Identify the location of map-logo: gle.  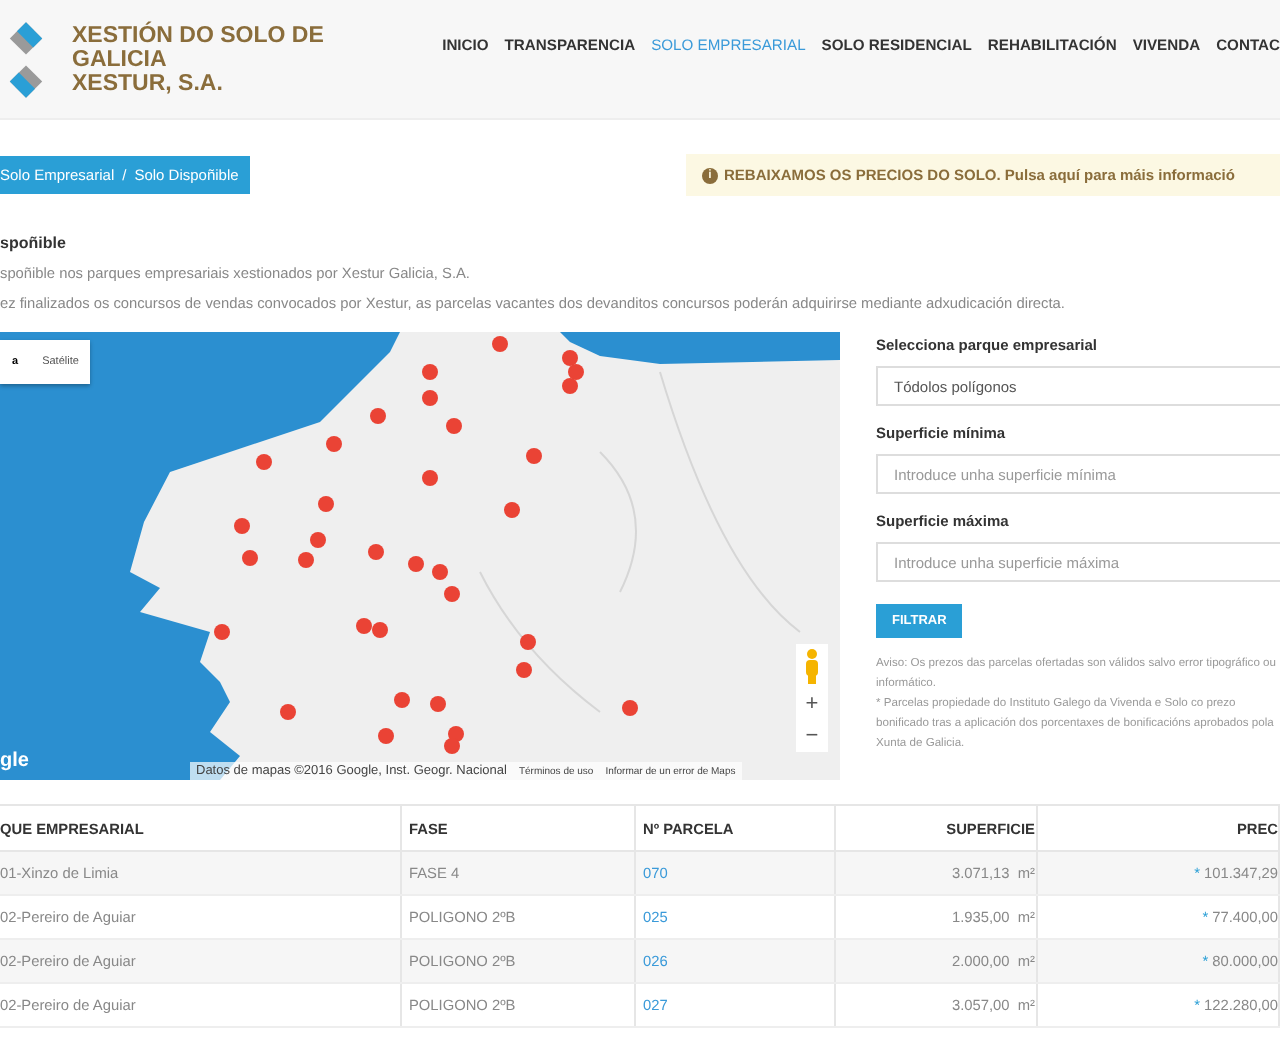
(14, 761).